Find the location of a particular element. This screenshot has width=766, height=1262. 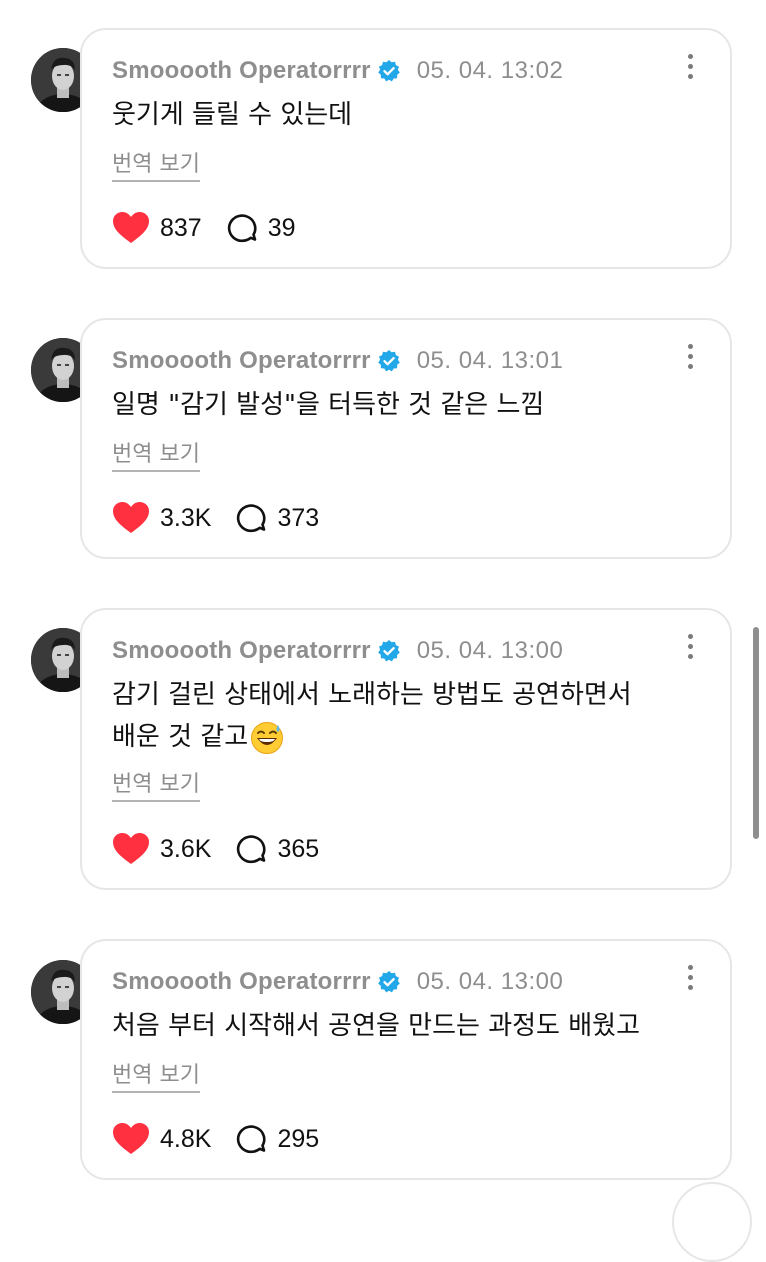

post-text-line: 배운 것 같고 is located at coordinates (372, 737).